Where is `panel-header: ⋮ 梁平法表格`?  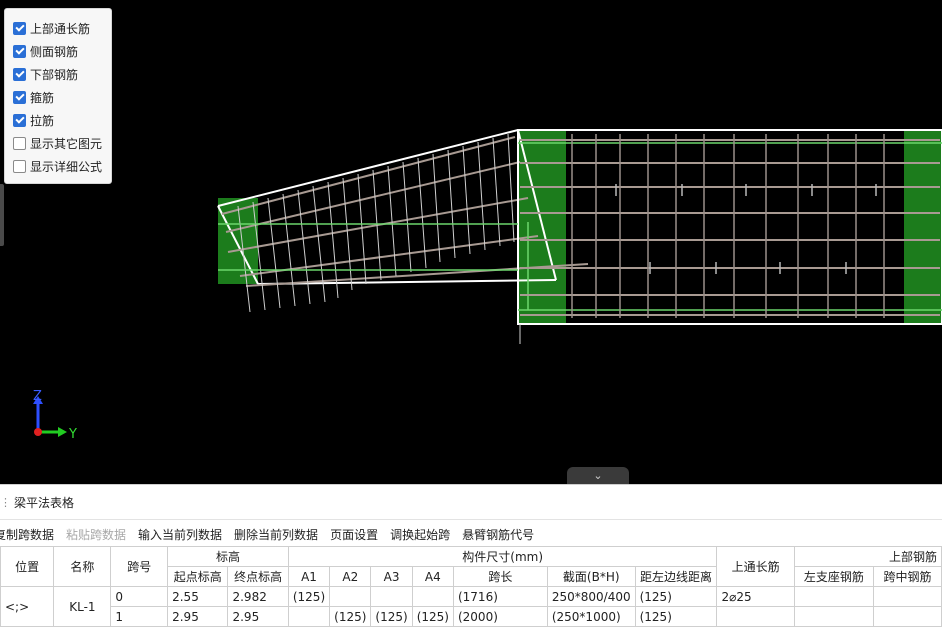
panel-header: ⋮ 梁平法表格 is located at coordinates (471, 502).